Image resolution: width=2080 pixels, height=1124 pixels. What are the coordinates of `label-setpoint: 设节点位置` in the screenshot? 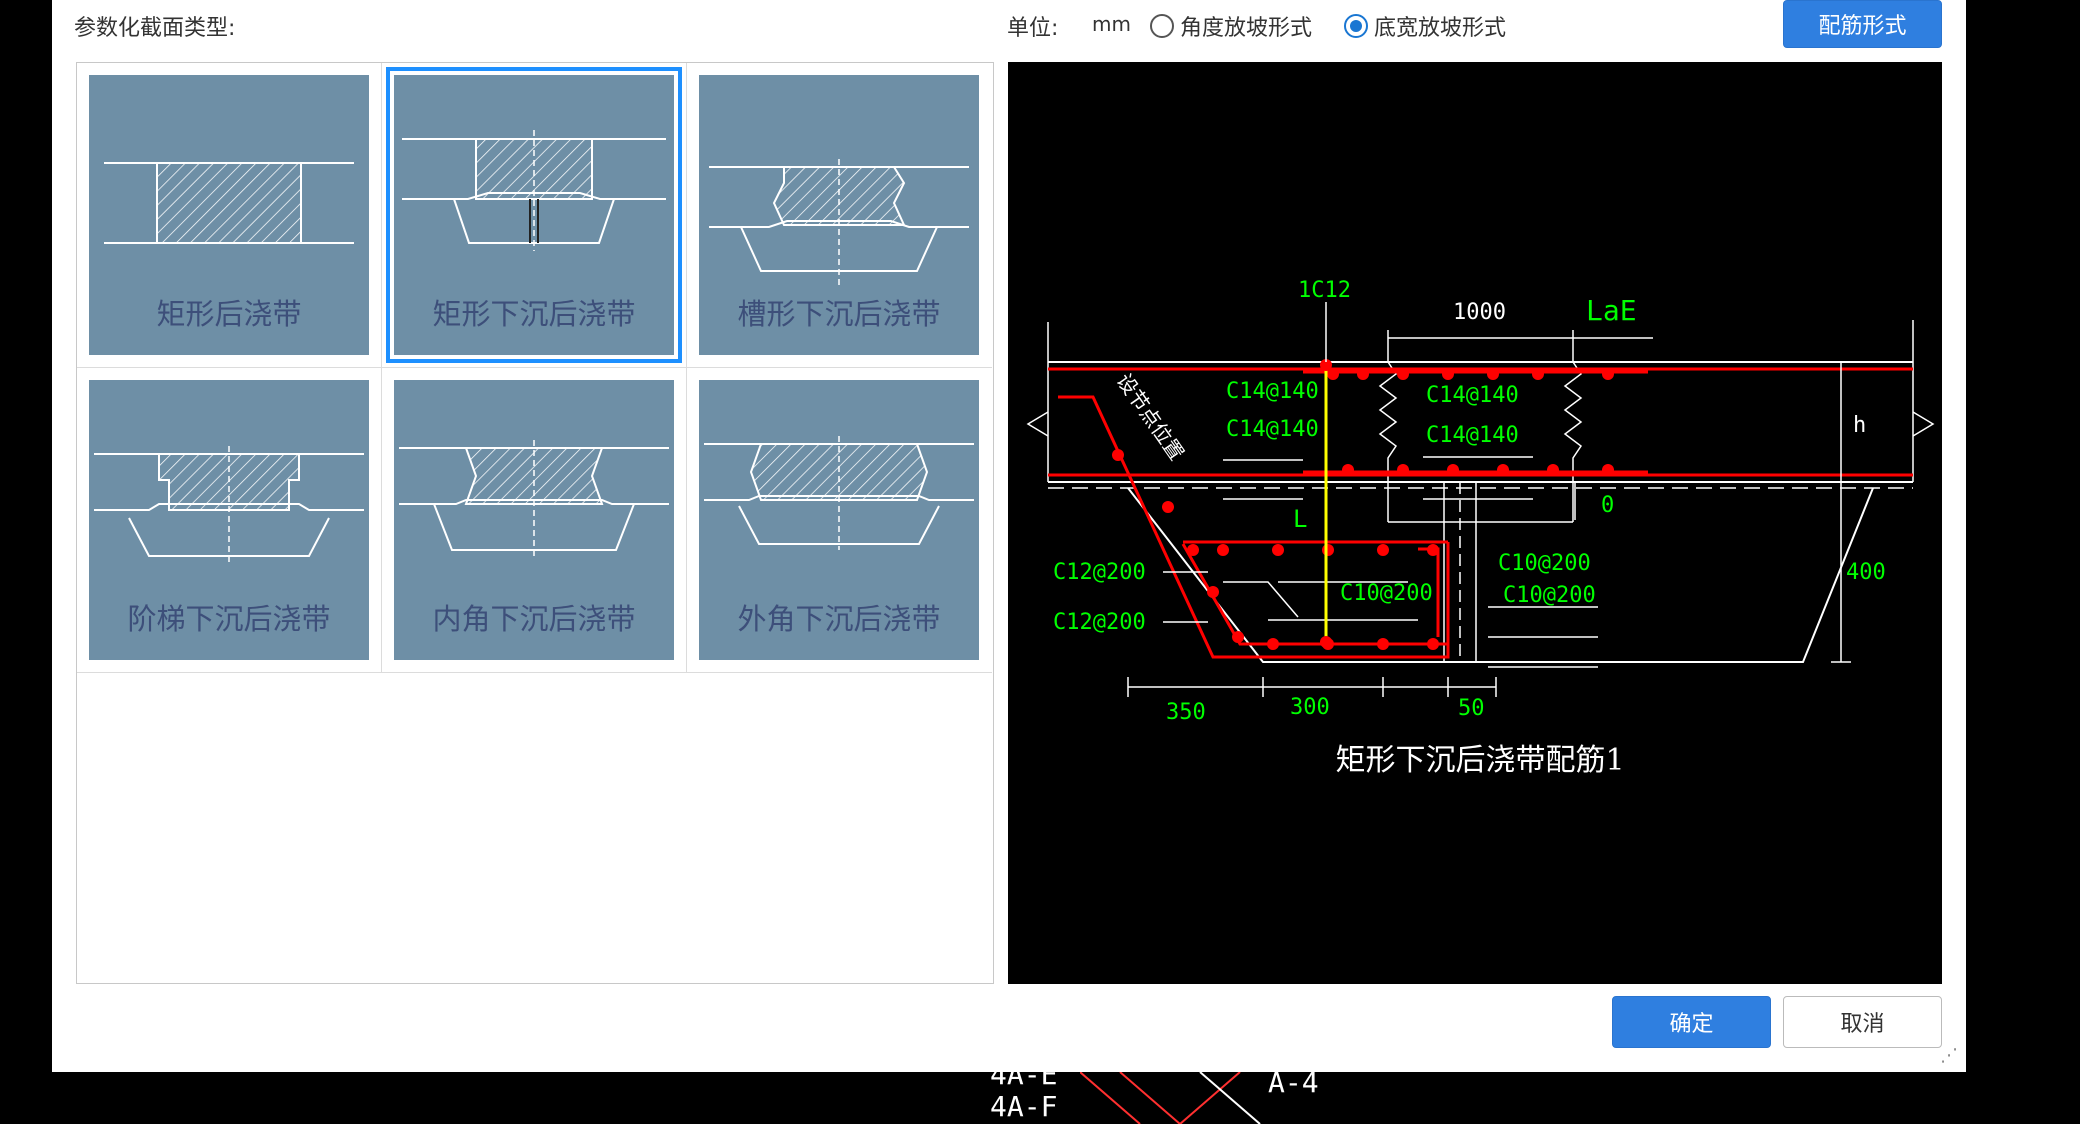 It's located at (1150, 417).